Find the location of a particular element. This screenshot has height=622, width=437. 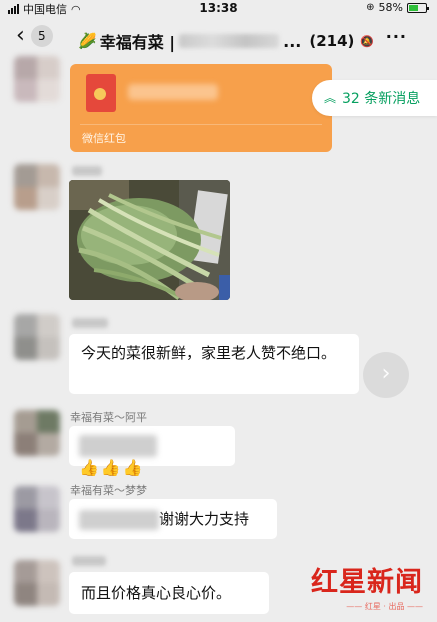

message-bubble: 而且价格真心良心价。 is located at coordinates (169, 593).